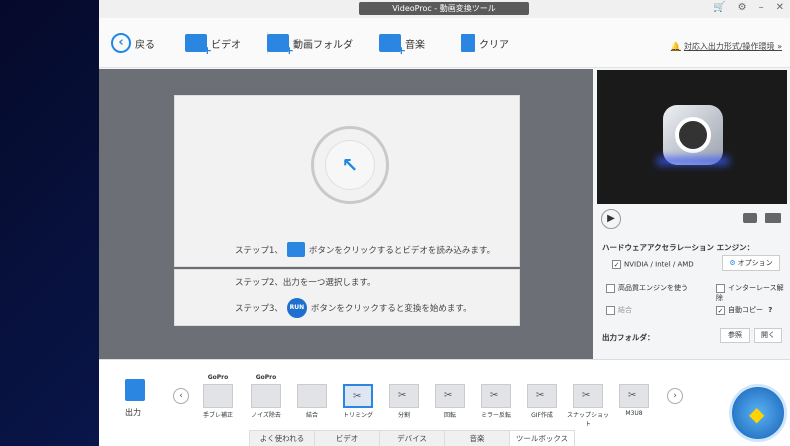 The image size is (790, 446). I want to click on gpu-checkbox: ✓ NVIDIA / Intel / AMD, so click(653, 264).